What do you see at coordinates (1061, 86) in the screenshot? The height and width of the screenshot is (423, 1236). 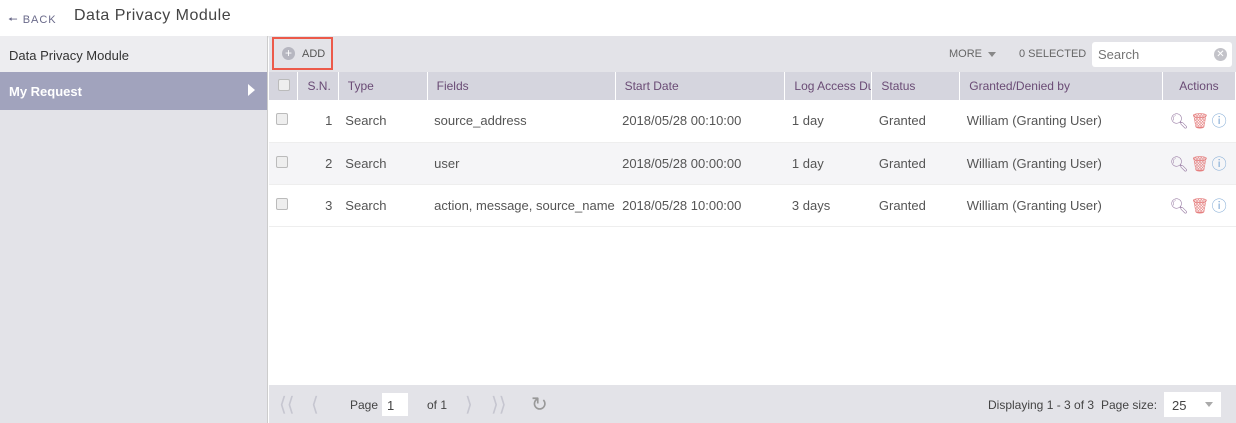 I see `col-granted-by: Granted/Denied by` at bounding box center [1061, 86].